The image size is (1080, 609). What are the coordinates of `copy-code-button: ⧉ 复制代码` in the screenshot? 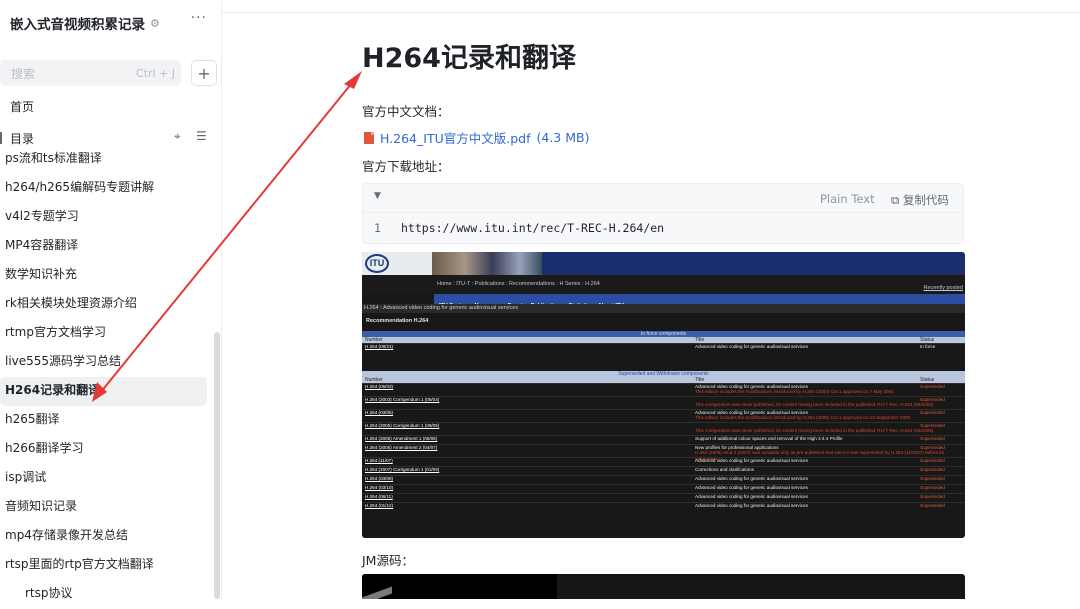 It's located at (920, 200).